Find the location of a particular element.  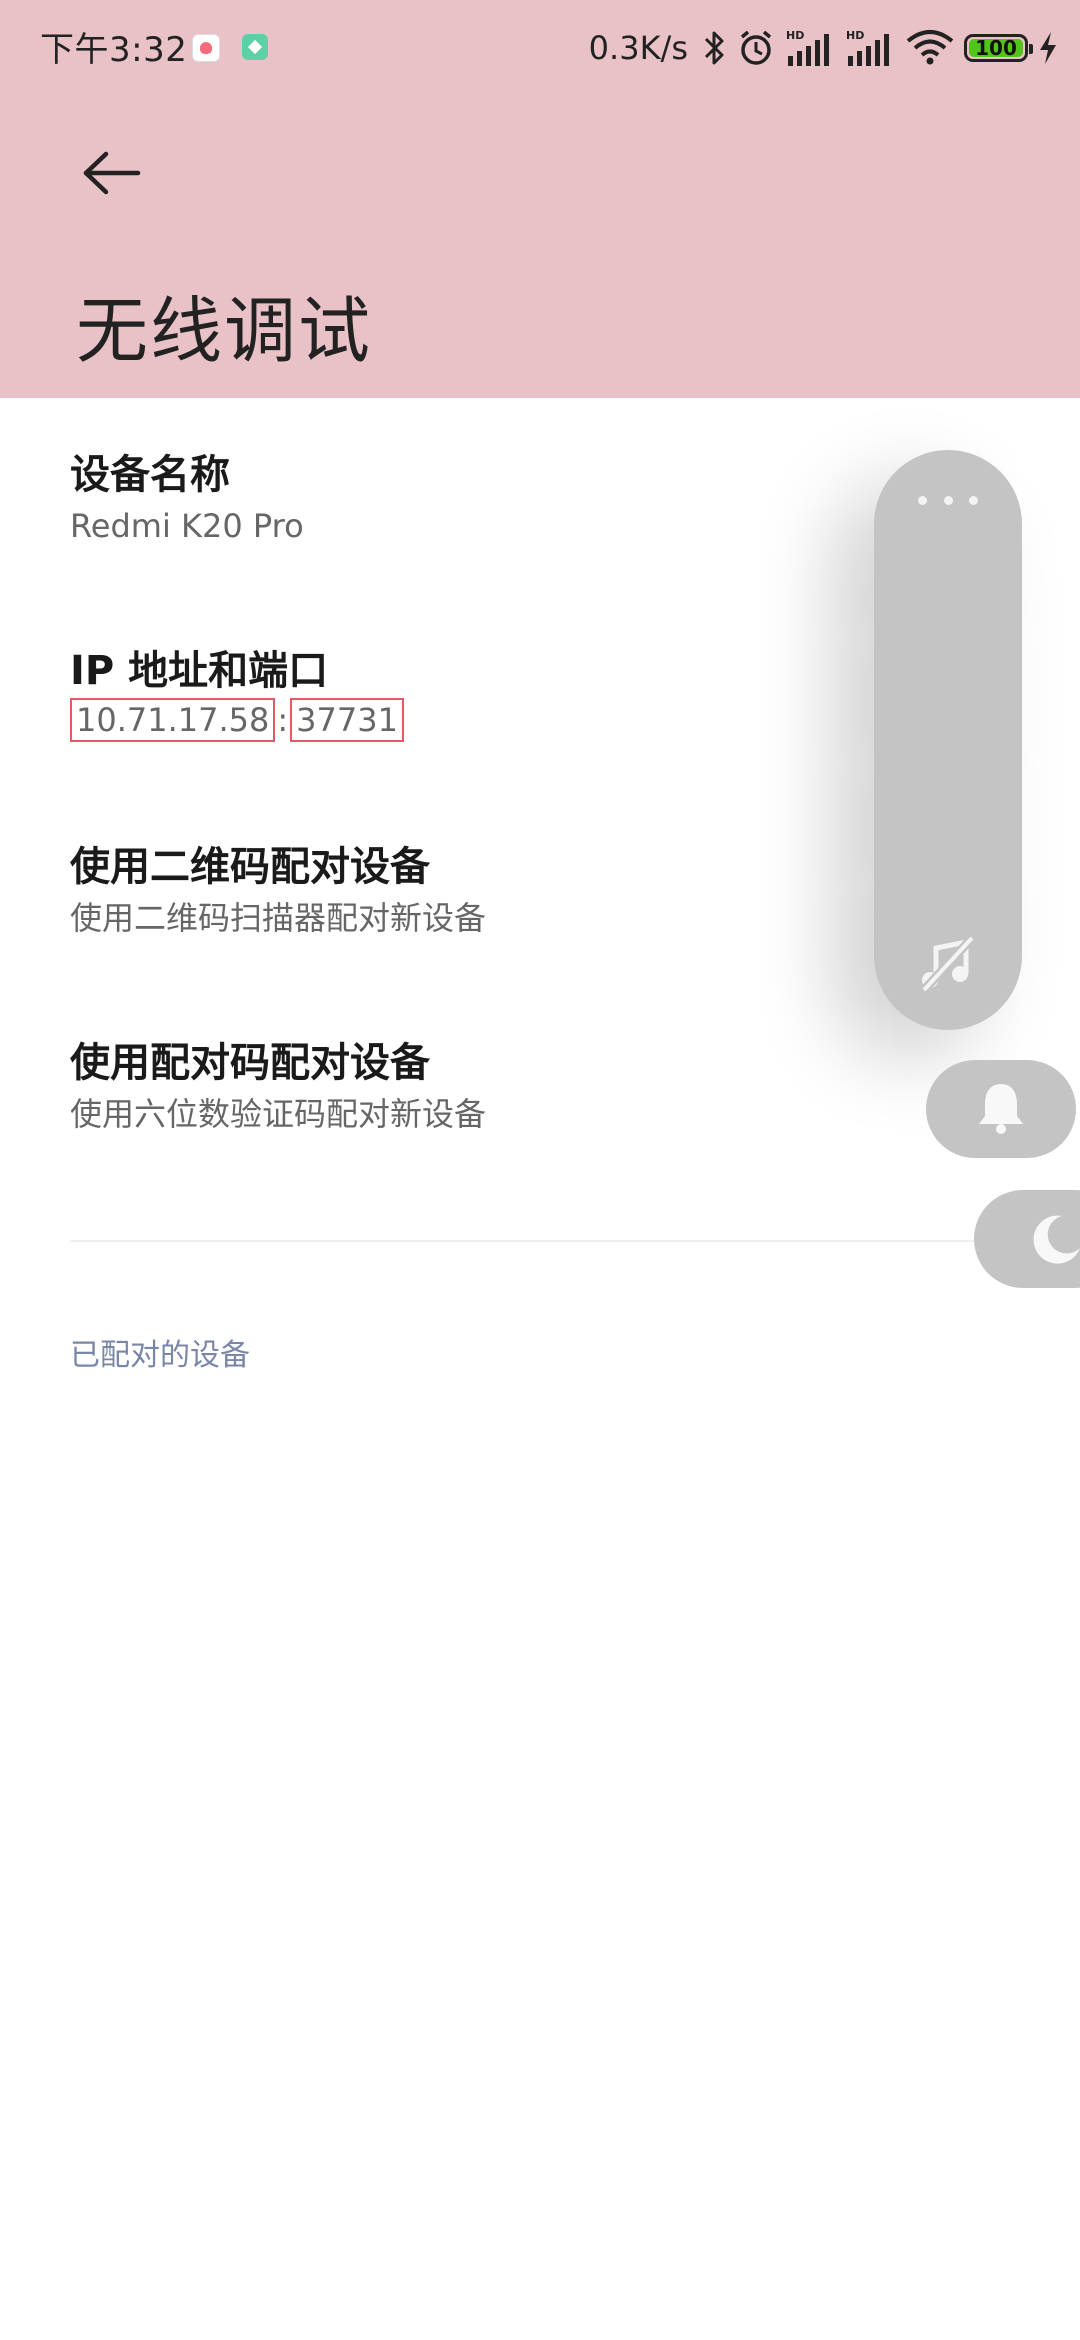

list-divider is located at coordinates (540, 1241).